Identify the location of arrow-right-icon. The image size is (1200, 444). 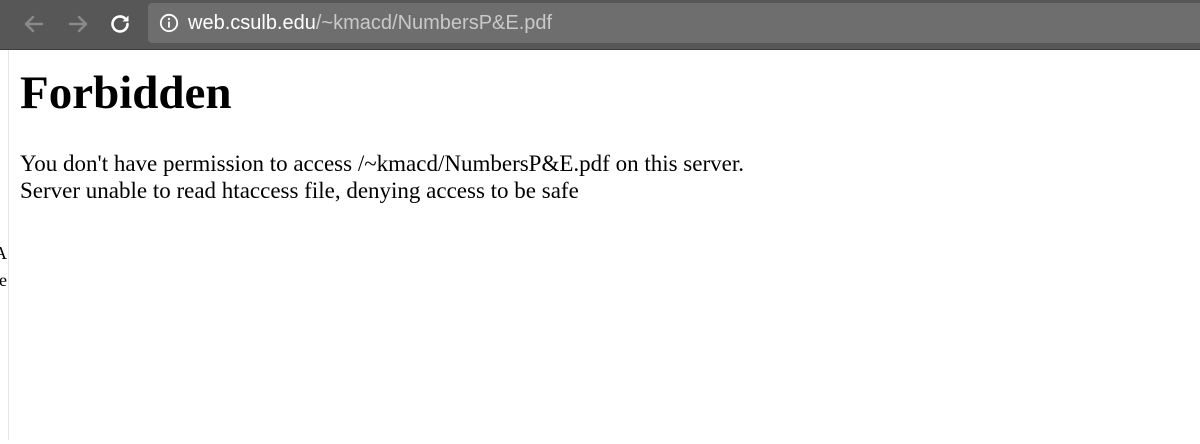
(78, 24).